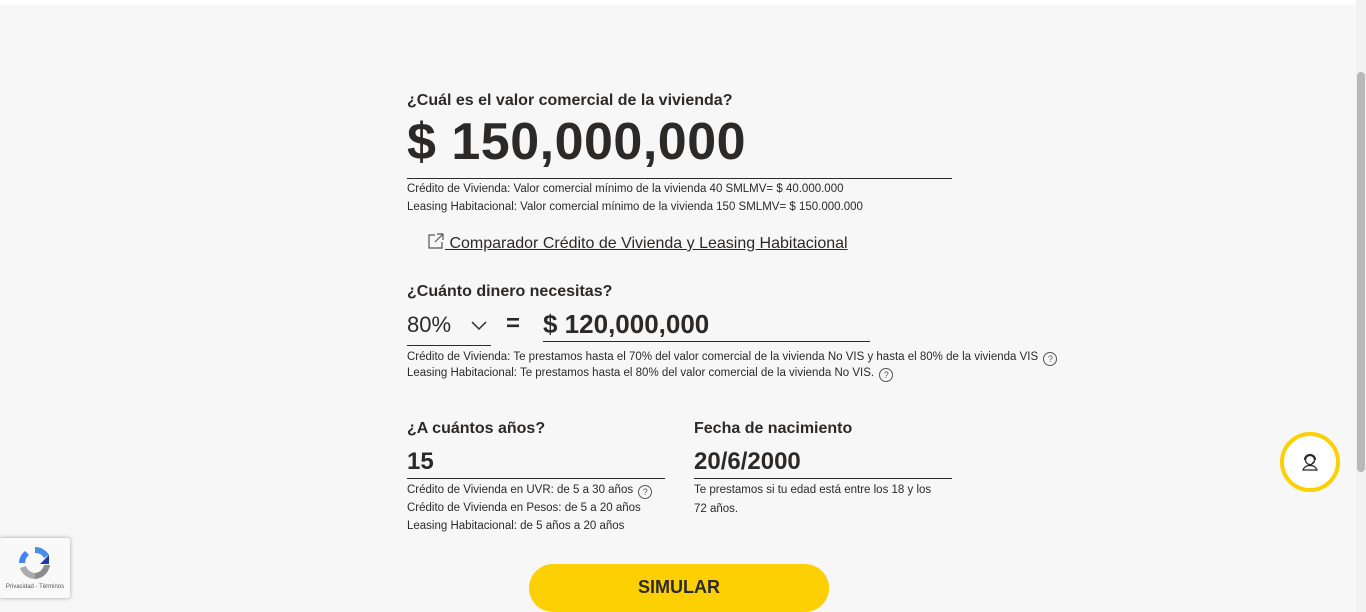 The image size is (1366, 612). Describe the element at coordinates (576, 142) in the screenshot. I see `property-value-input: $ 150,000,000` at that location.